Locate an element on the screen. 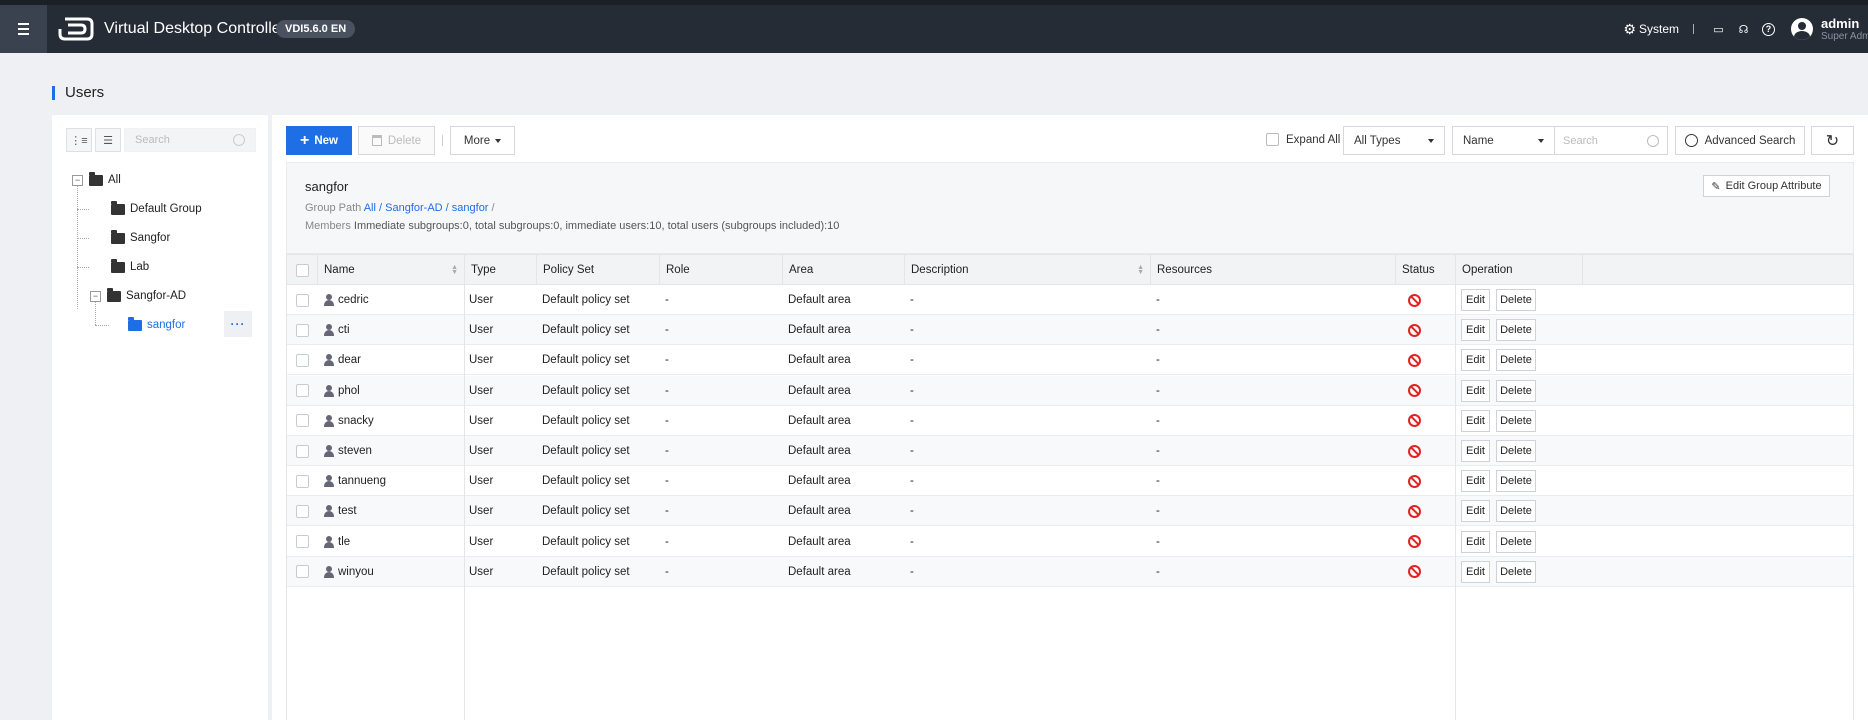 Image resolution: width=1868 pixels, height=720 pixels. tree-node-sangfor-ad: − Sangfor-AD is located at coordinates (138, 296).